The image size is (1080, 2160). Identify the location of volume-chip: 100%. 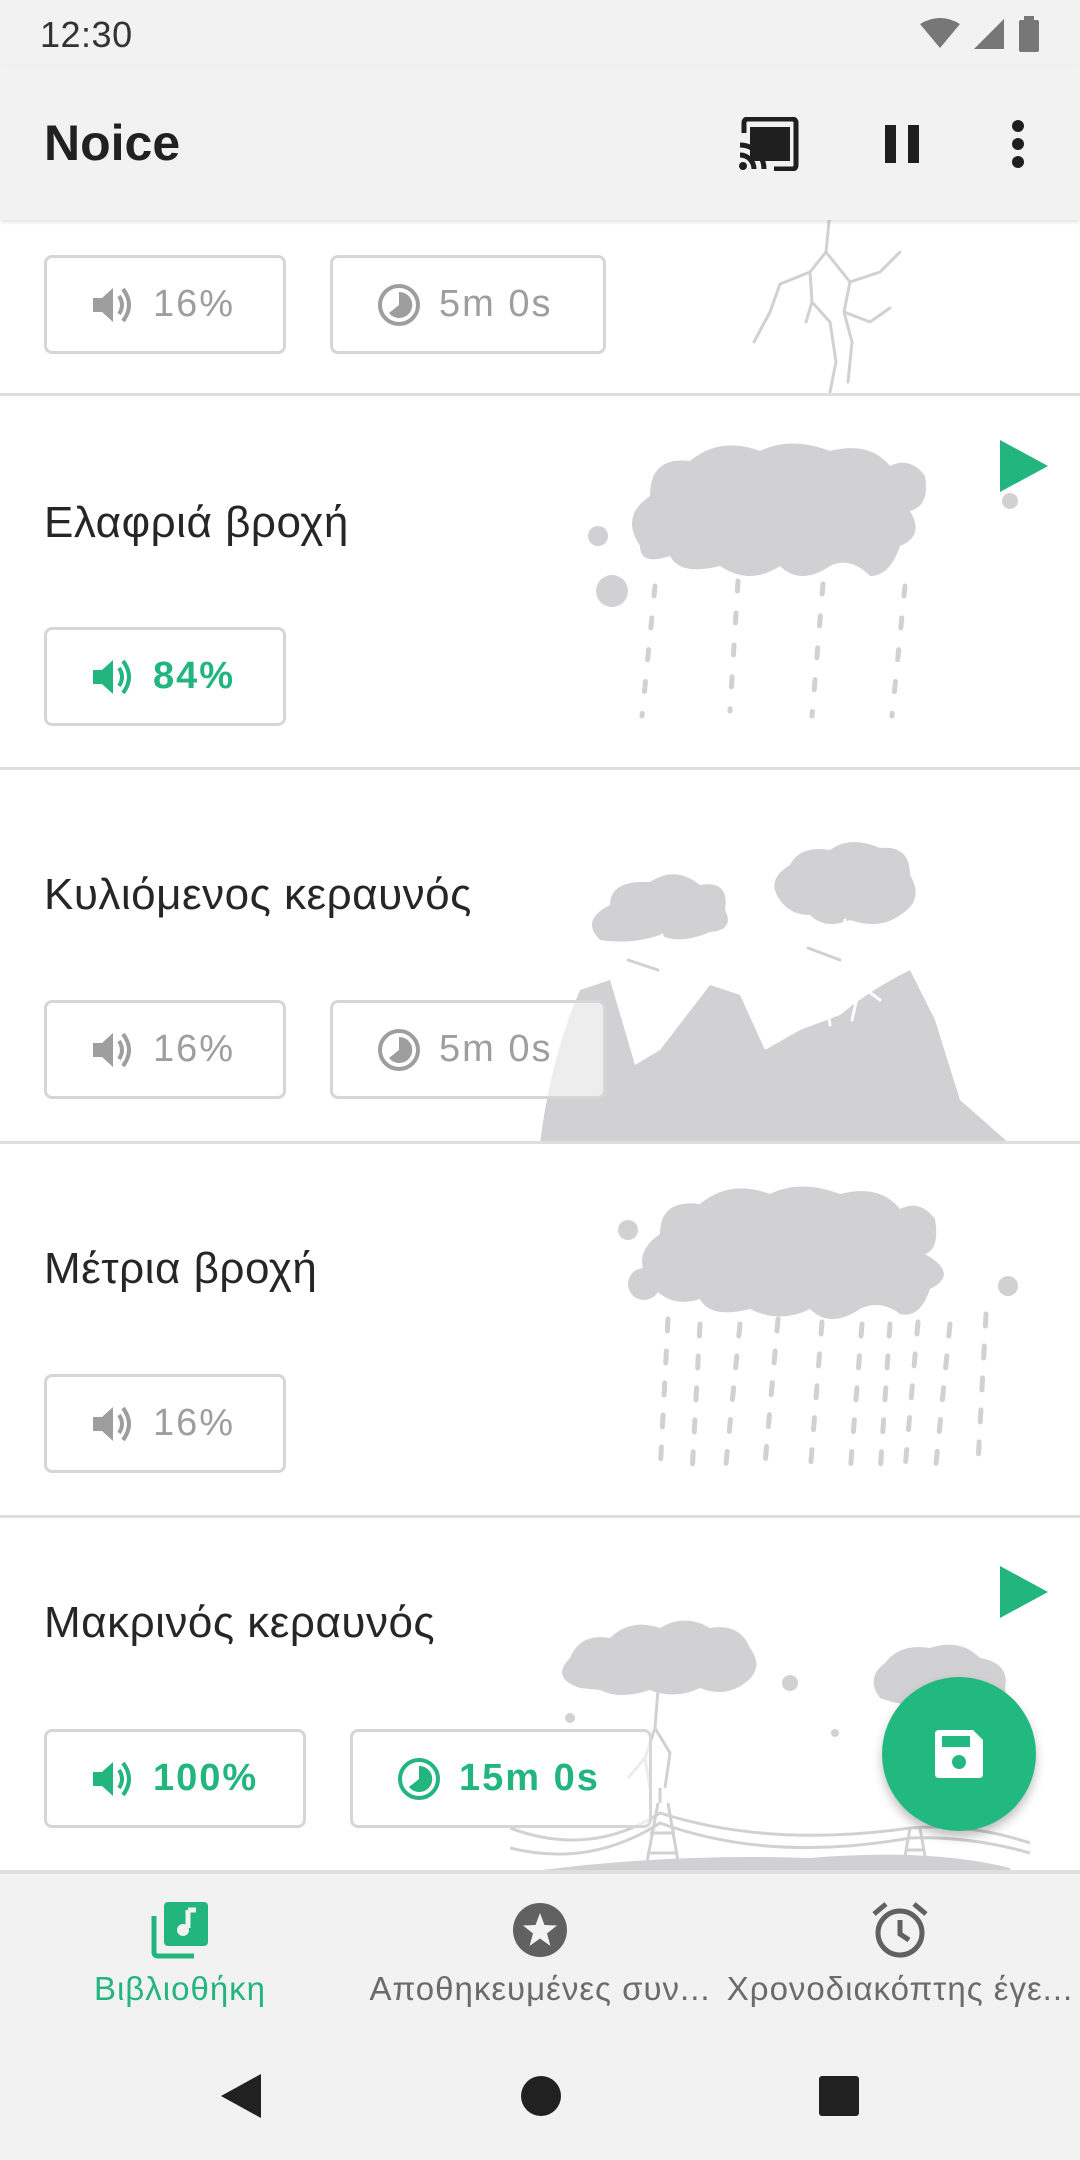
(175, 1778).